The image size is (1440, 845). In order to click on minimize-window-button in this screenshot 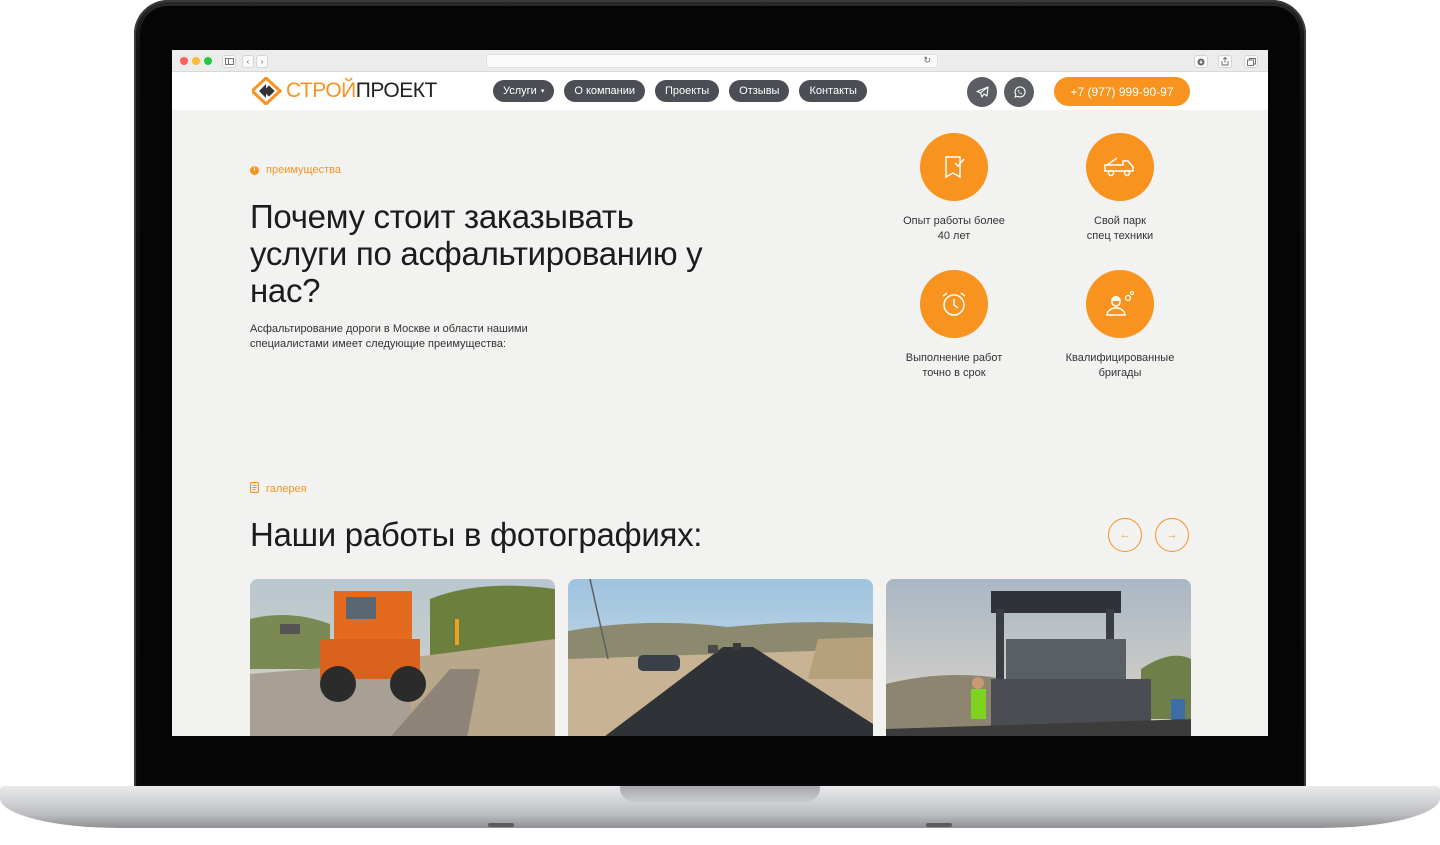, I will do `click(196, 61)`.